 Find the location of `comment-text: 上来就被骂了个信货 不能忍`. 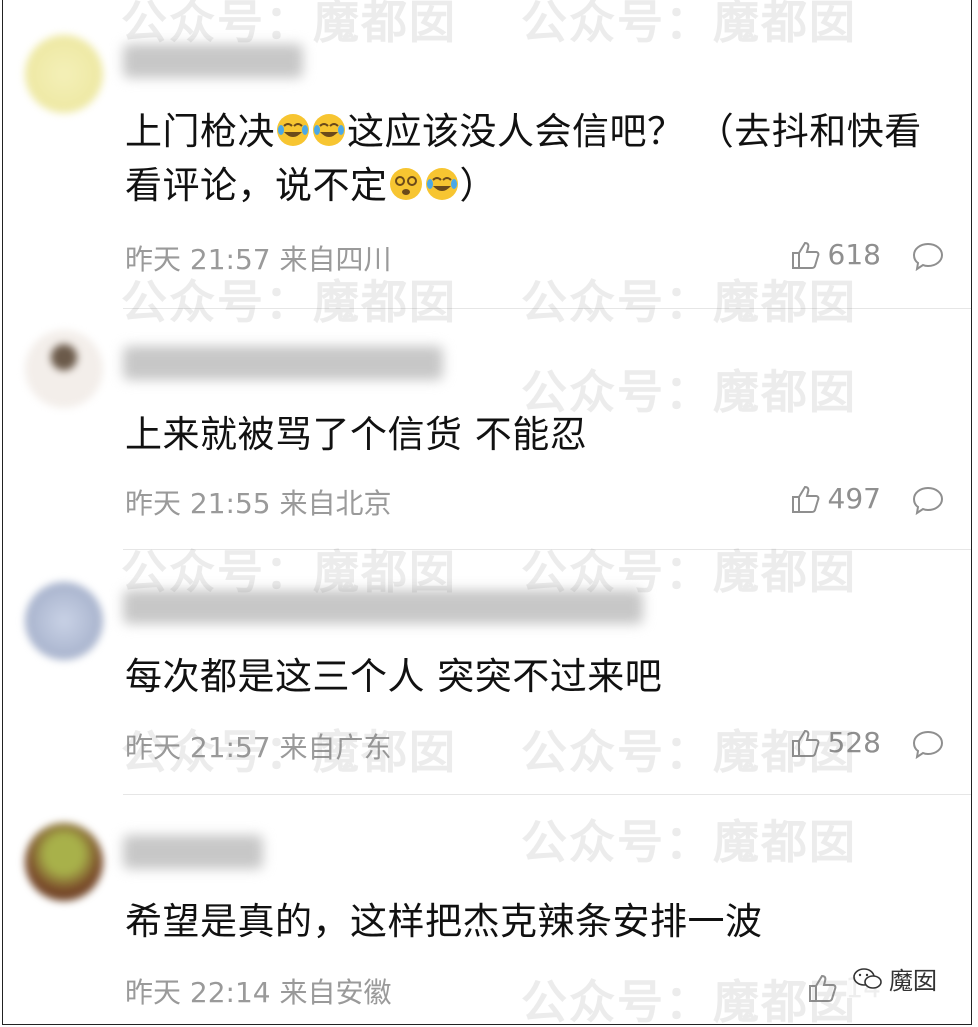

comment-text: 上来就被骂了个信货 不能忍 is located at coordinates (356, 434).